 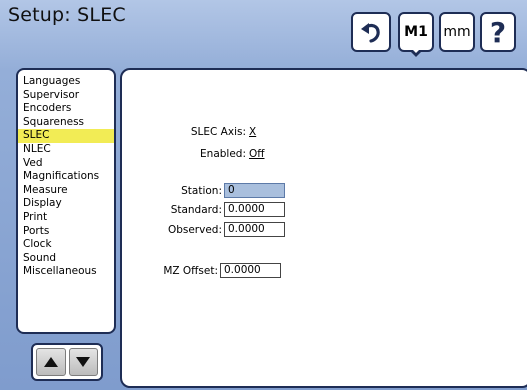 I want to click on help-icon: ?, so click(x=498, y=32).